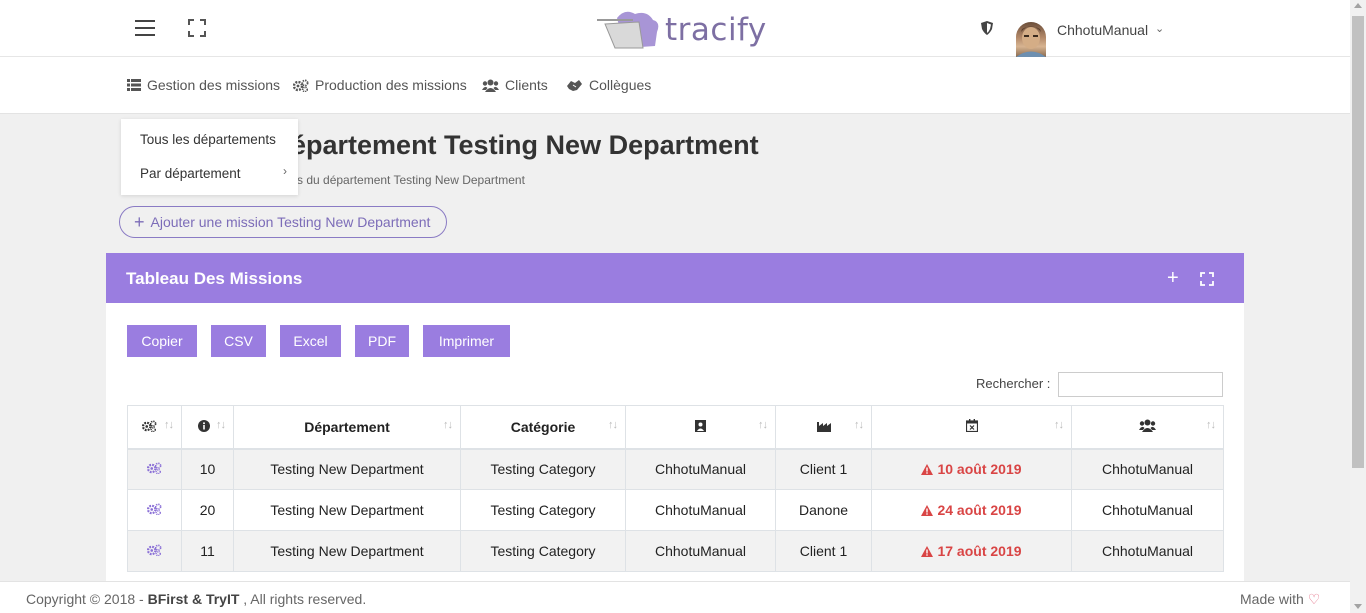 The width and height of the screenshot is (1366, 613). Describe the element at coordinates (628, 30) in the screenshot. I see `cloud-logo-icon` at that location.